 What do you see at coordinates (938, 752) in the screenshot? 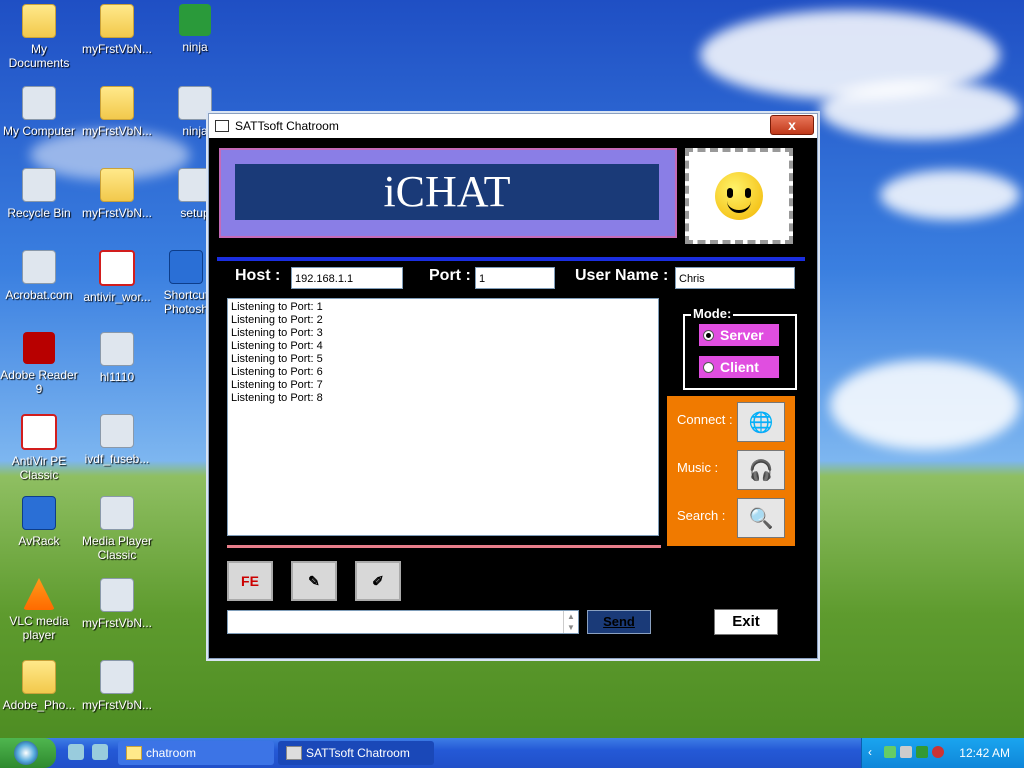
I see `shield-icon` at bounding box center [938, 752].